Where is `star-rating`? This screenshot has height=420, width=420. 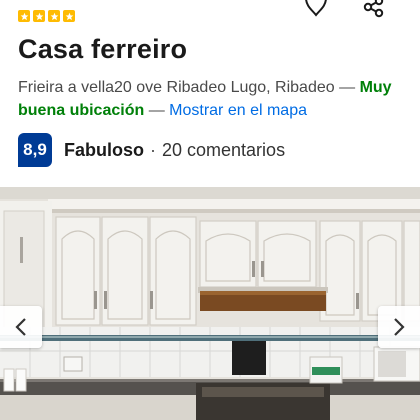 star-rating is located at coordinates (46, 16).